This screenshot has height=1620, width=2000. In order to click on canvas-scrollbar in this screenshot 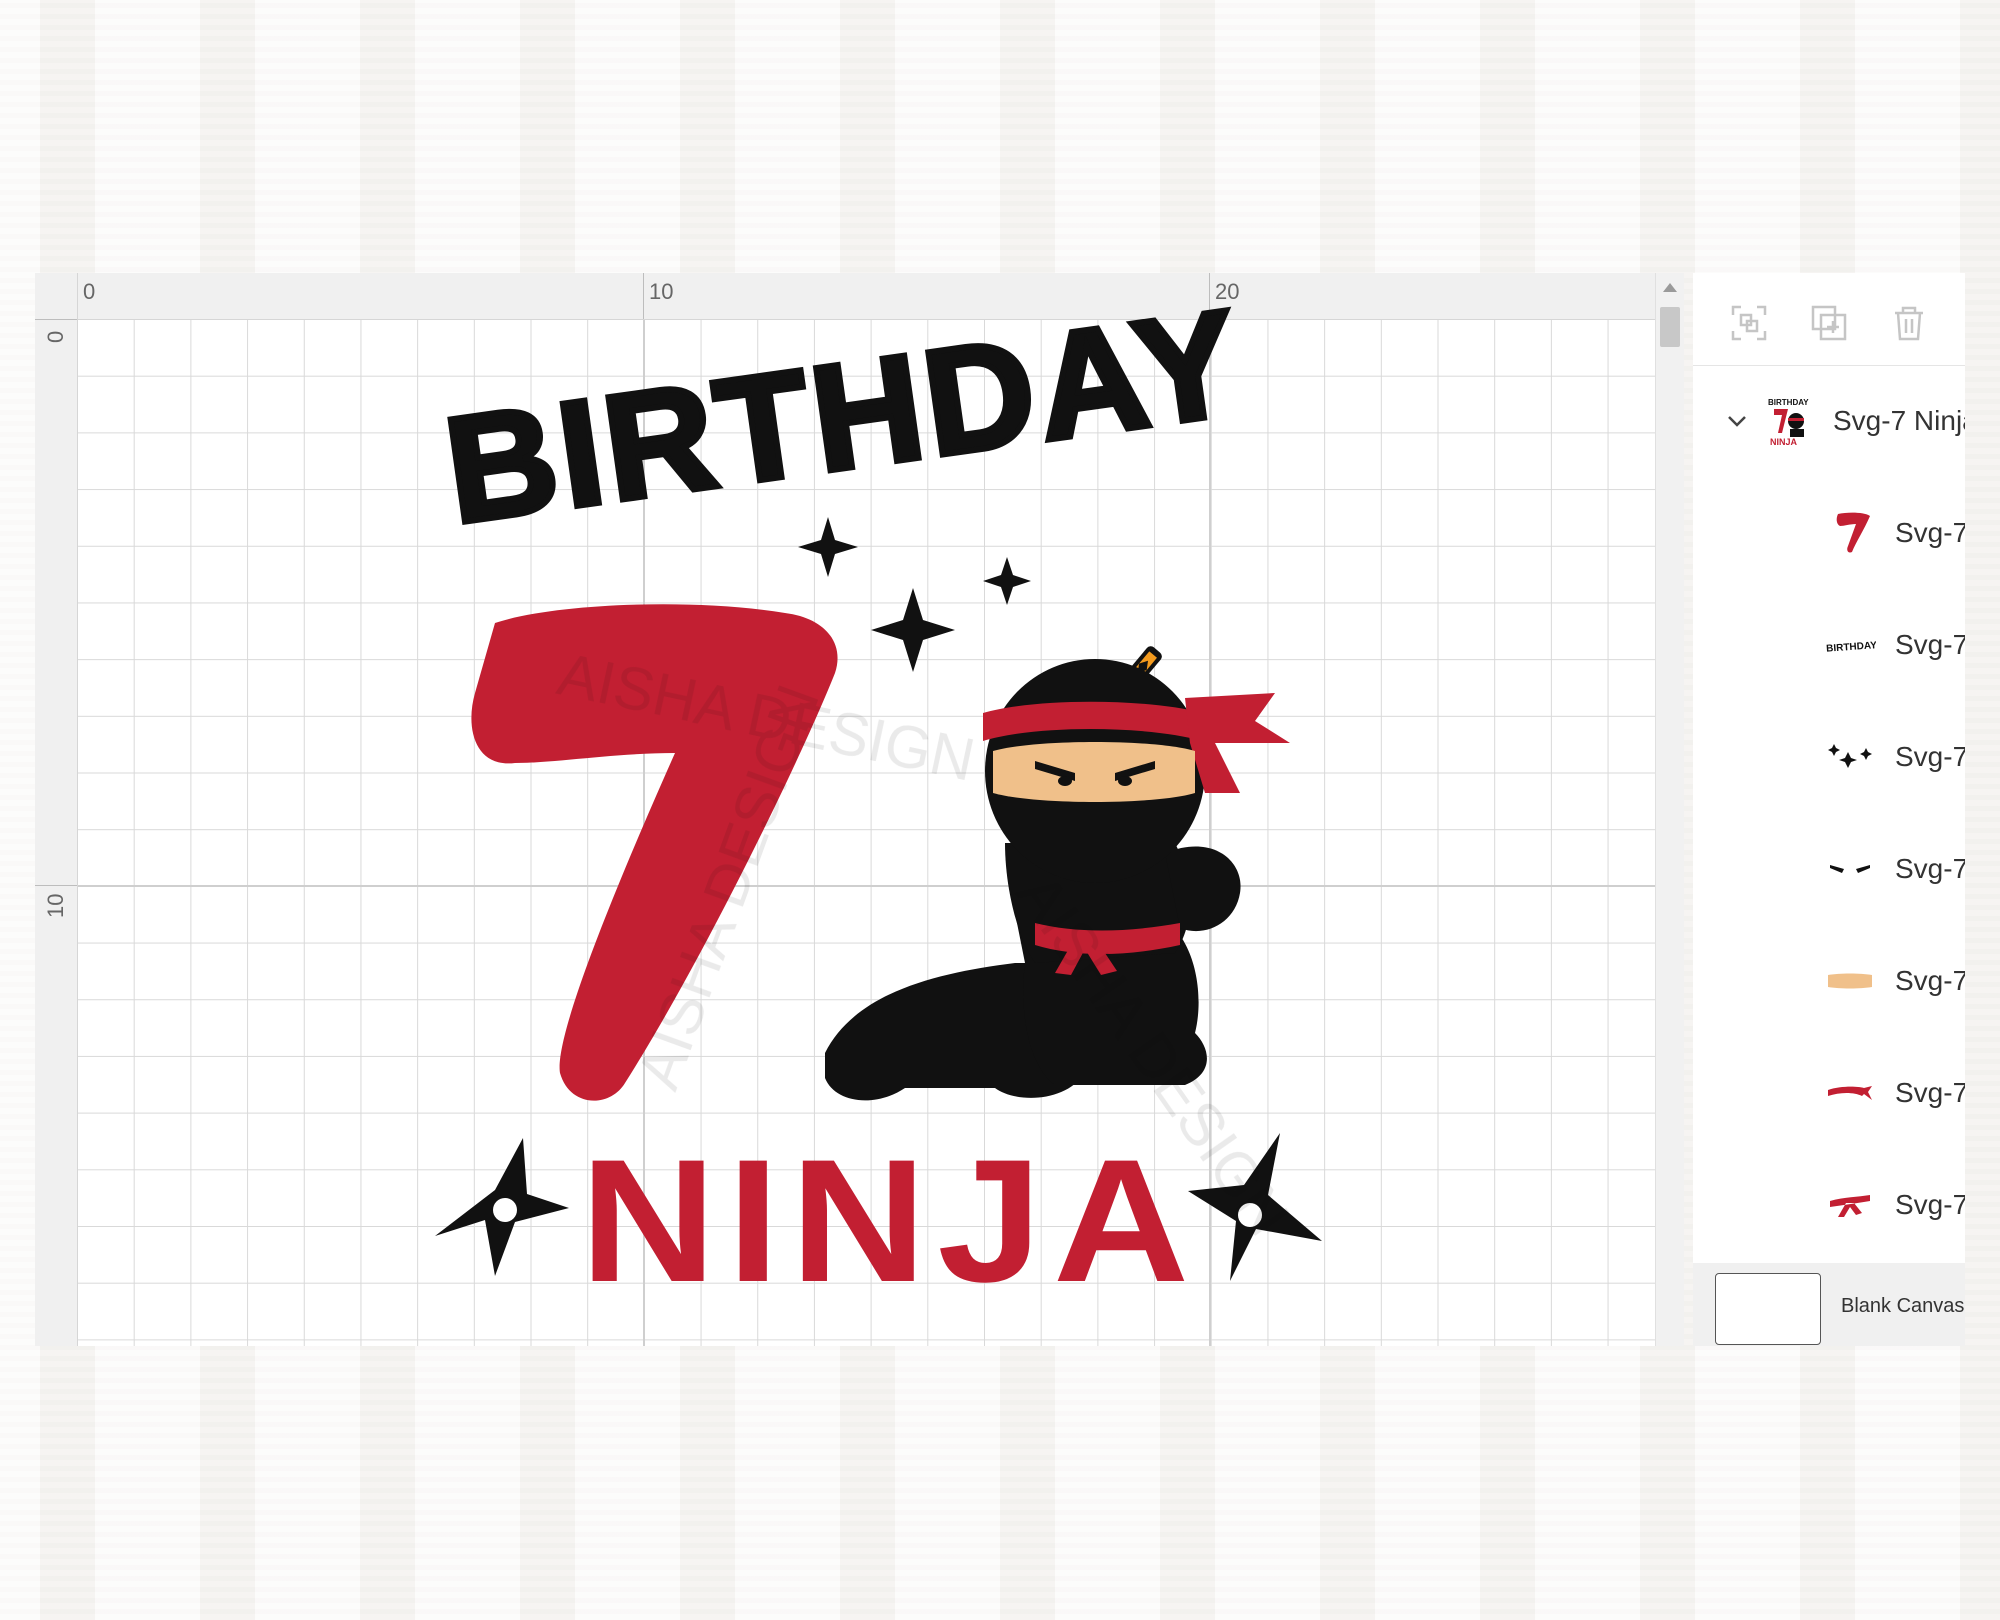, I will do `click(1669, 809)`.